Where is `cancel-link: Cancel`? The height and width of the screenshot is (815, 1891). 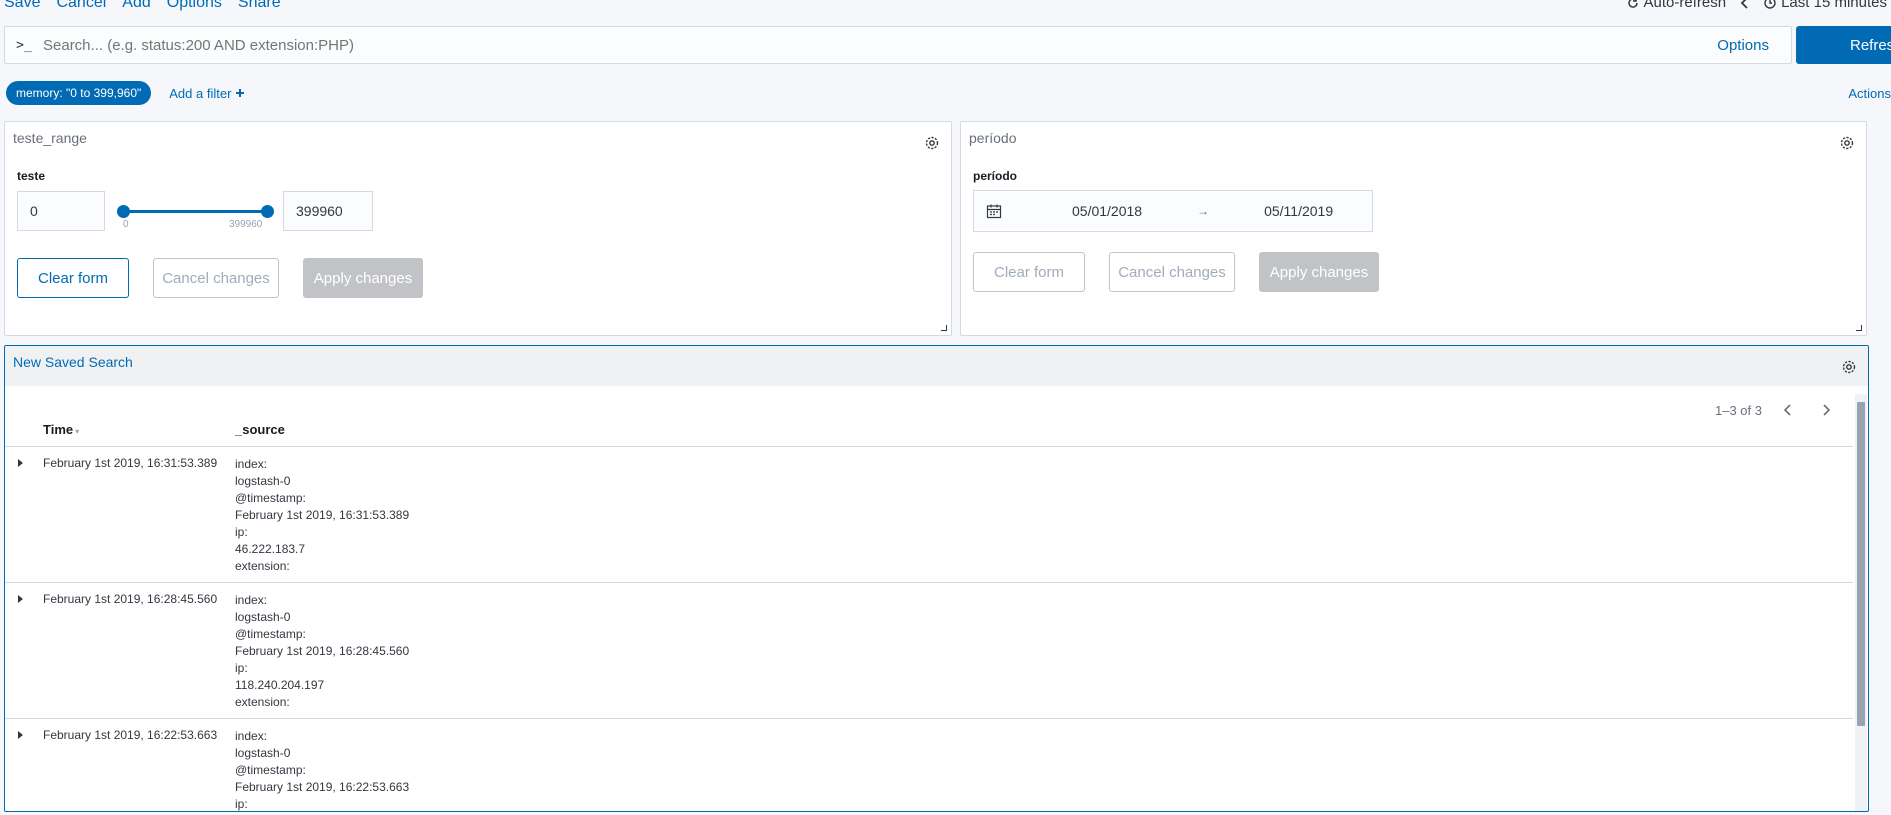
cancel-link: Cancel is located at coordinates (81, 7).